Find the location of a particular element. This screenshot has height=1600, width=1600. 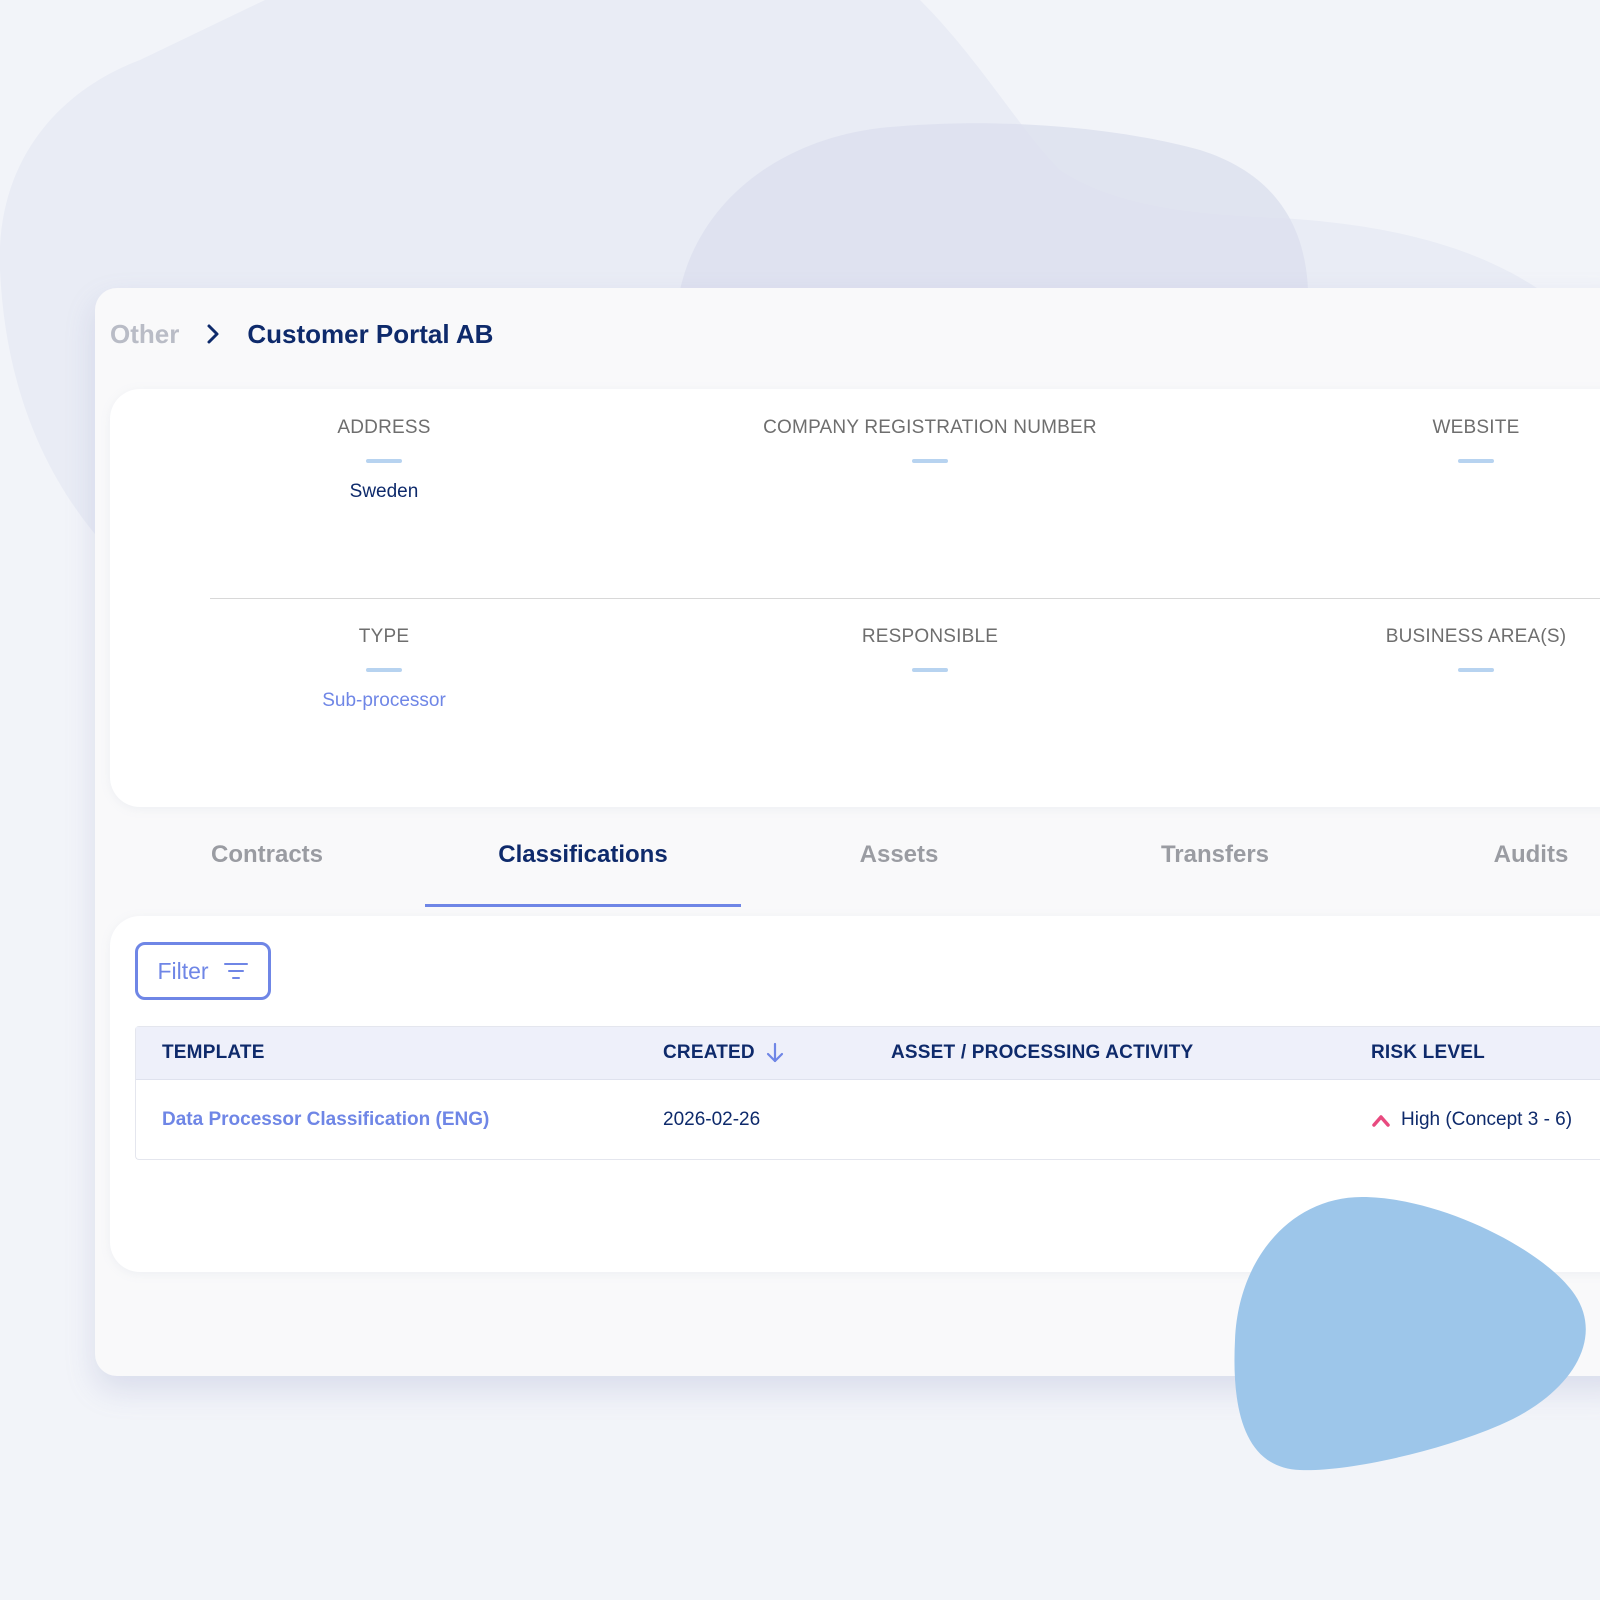

tab-audits: Audits is located at coordinates (1486, 856).